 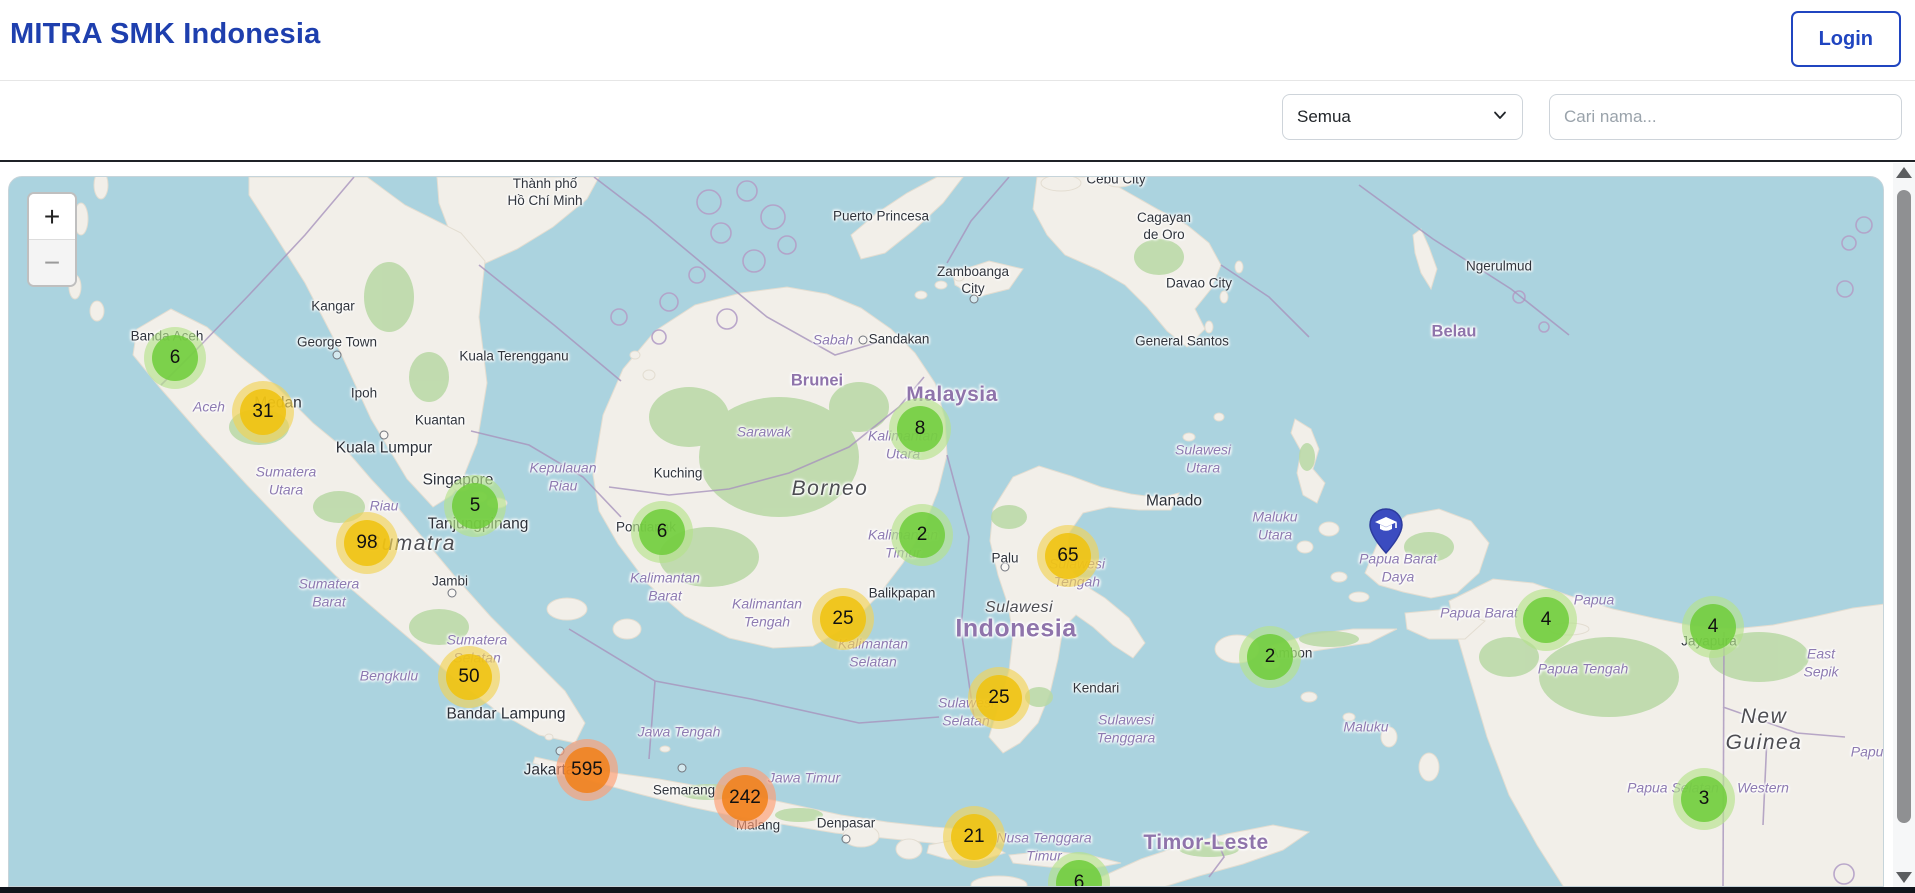 I want to click on cluster-count: 595, so click(x=587, y=770).